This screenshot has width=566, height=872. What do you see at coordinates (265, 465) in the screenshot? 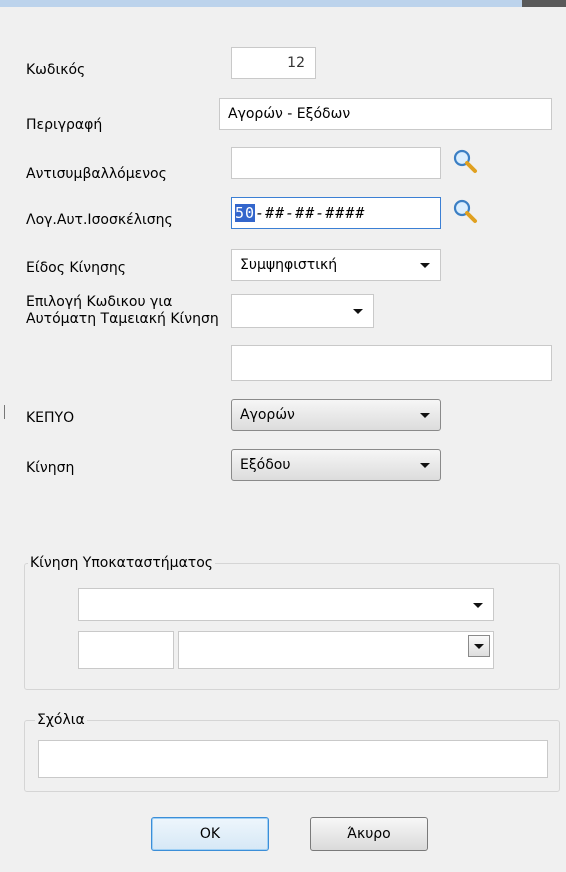
I see `movement-value: Εξόδου` at bounding box center [265, 465].